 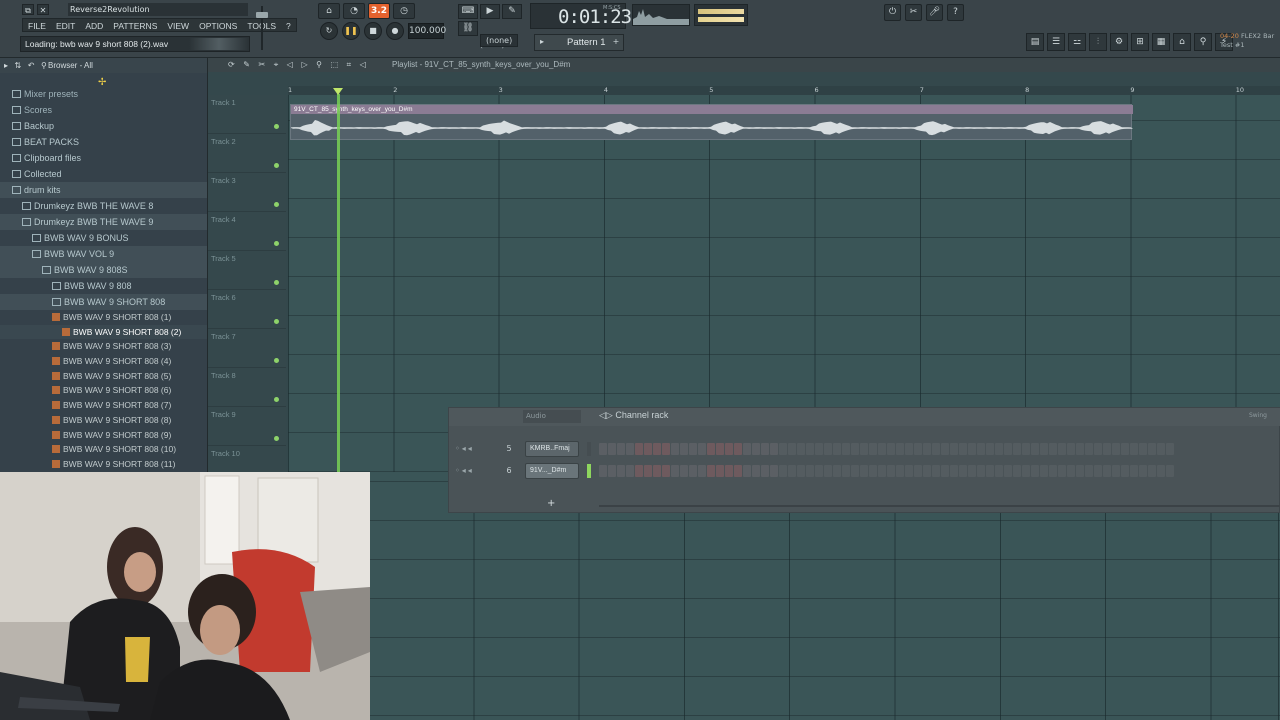 What do you see at coordinates (542, 42) in the screenshot?
I see `pattern-prev-icon: ▸` at bounding box center [542, 42].